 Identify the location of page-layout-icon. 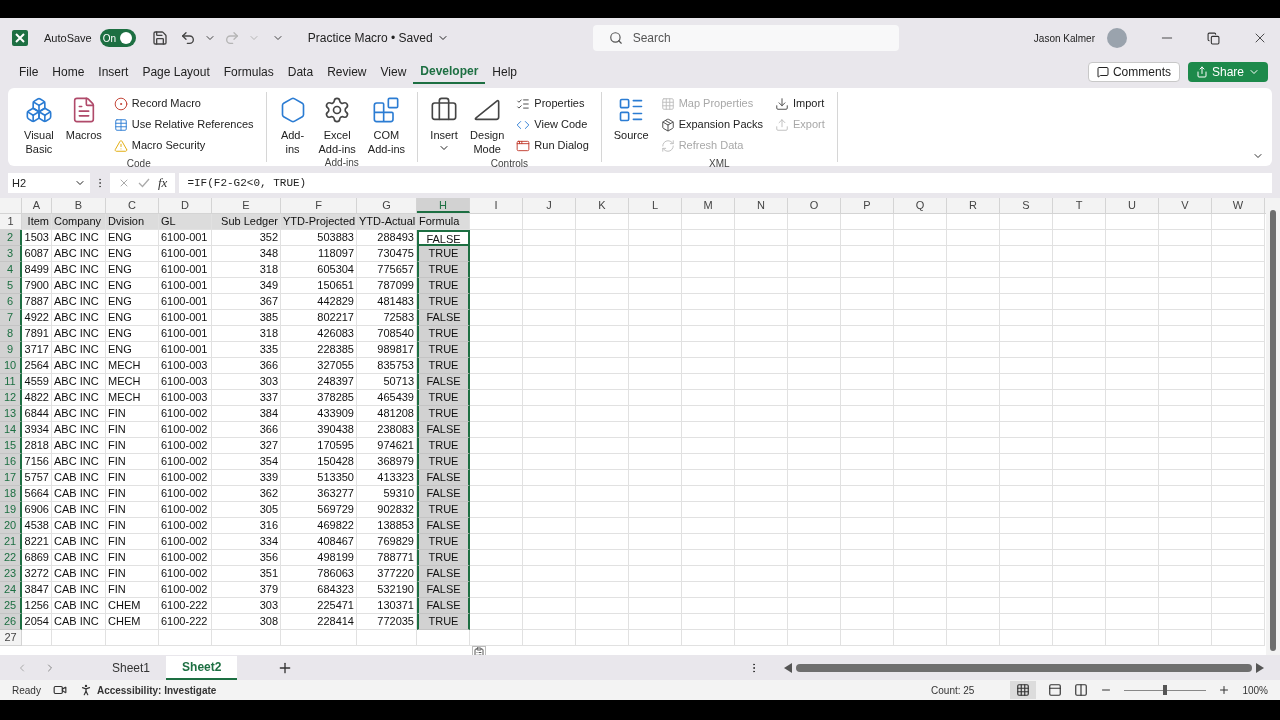
(1055, 690).